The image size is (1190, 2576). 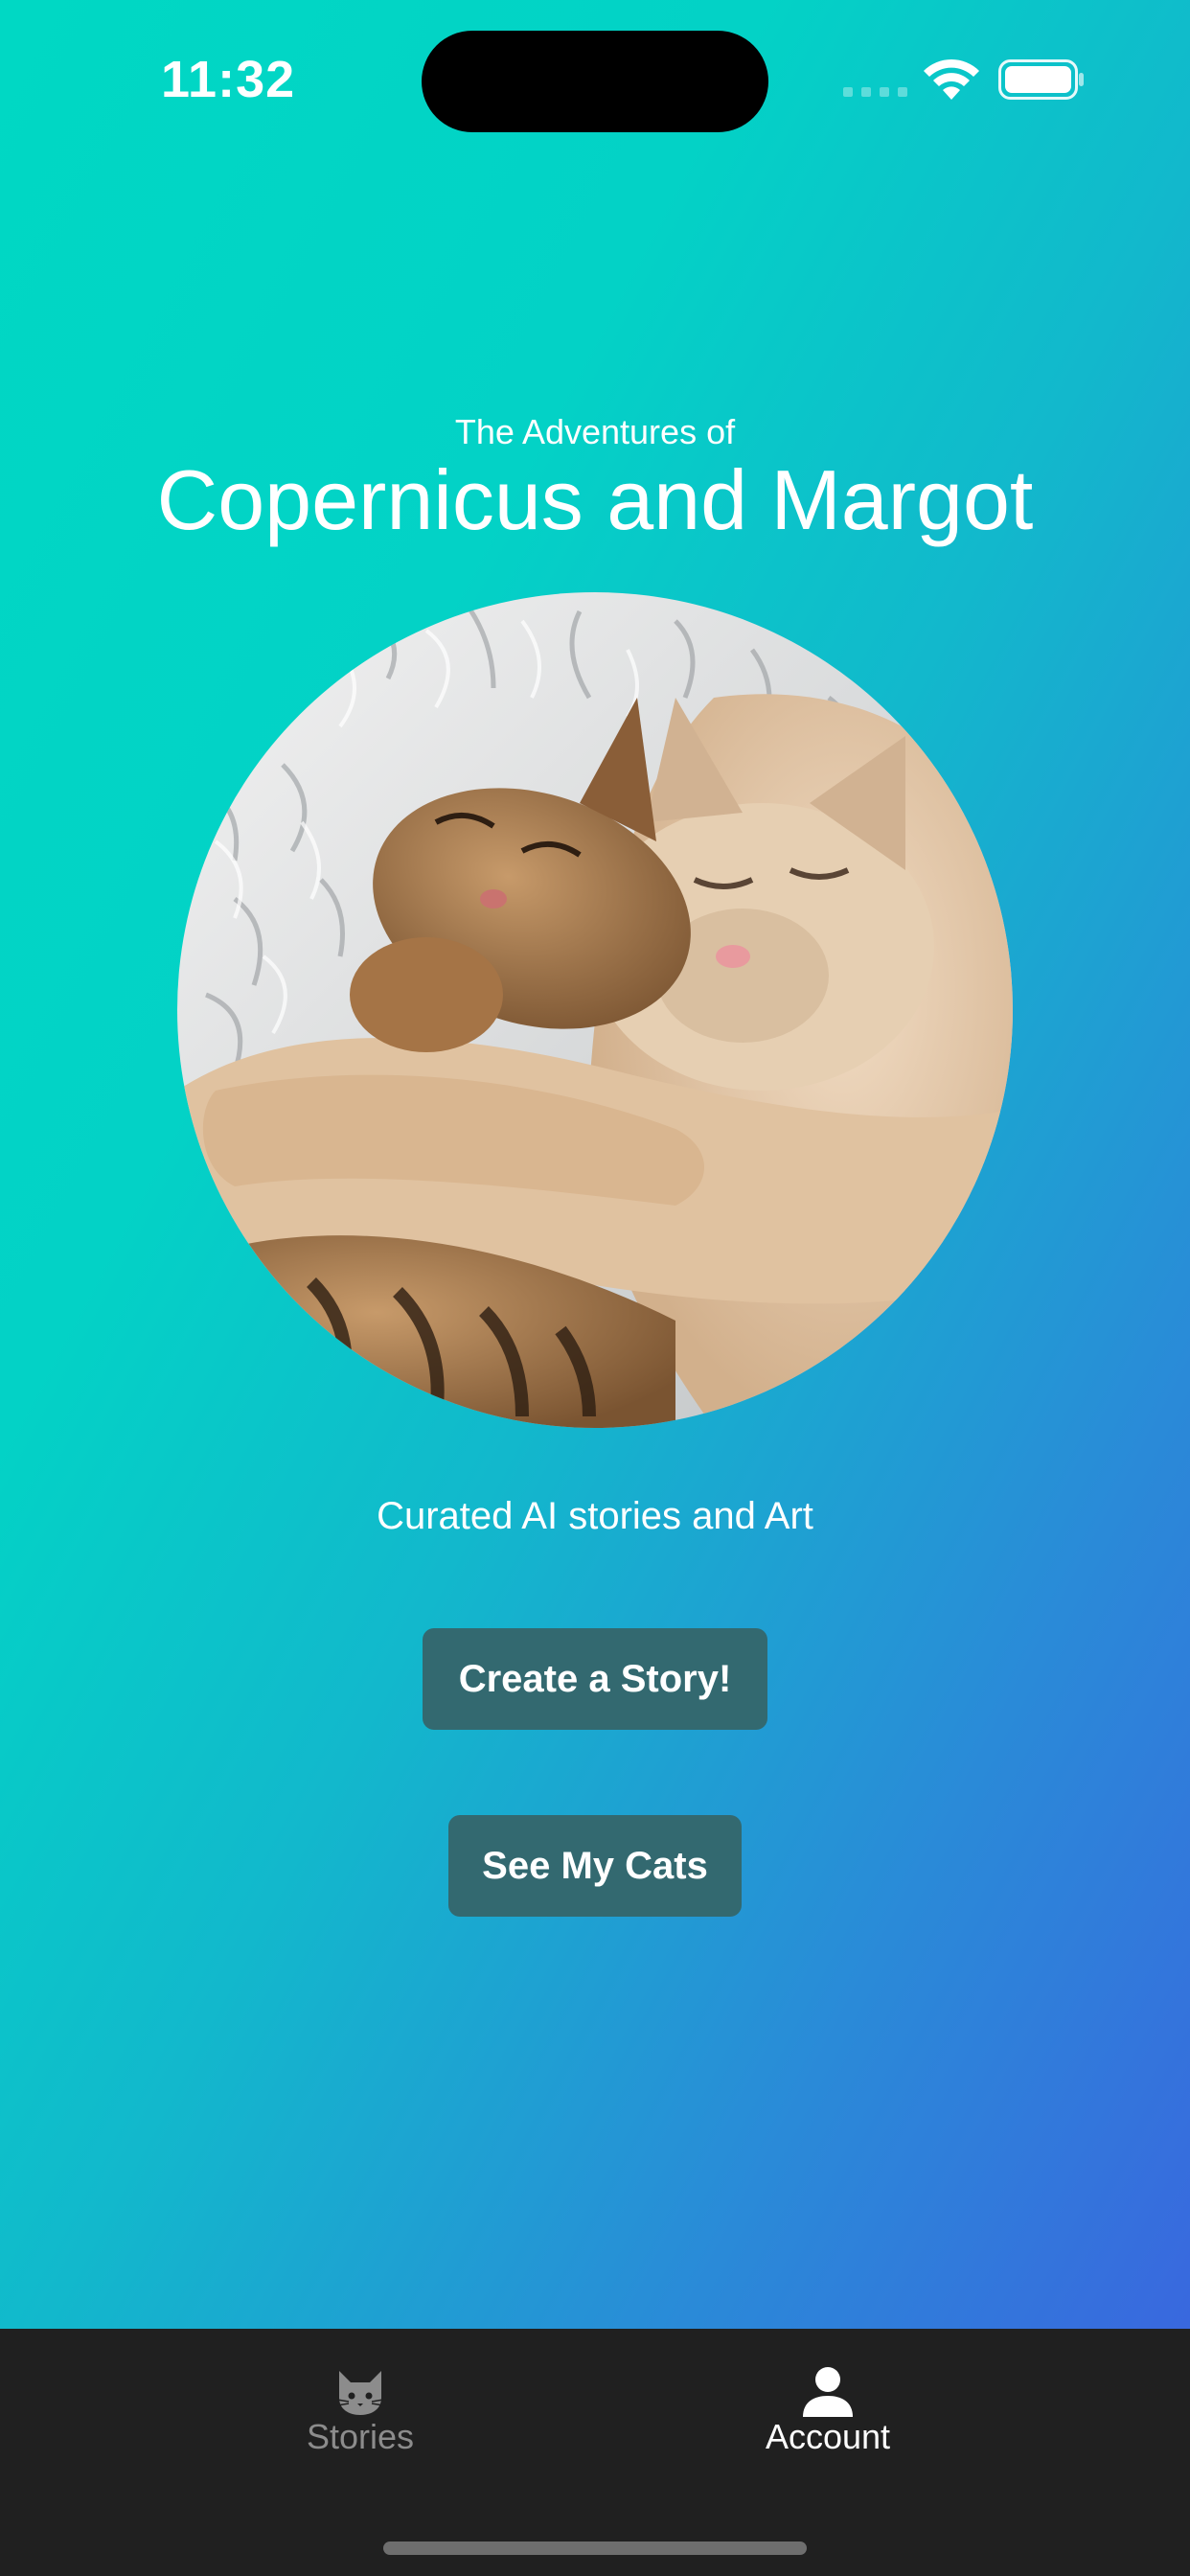 I want to click on see-my-cats-button: See My Cats, so click(x=595, y=1866).